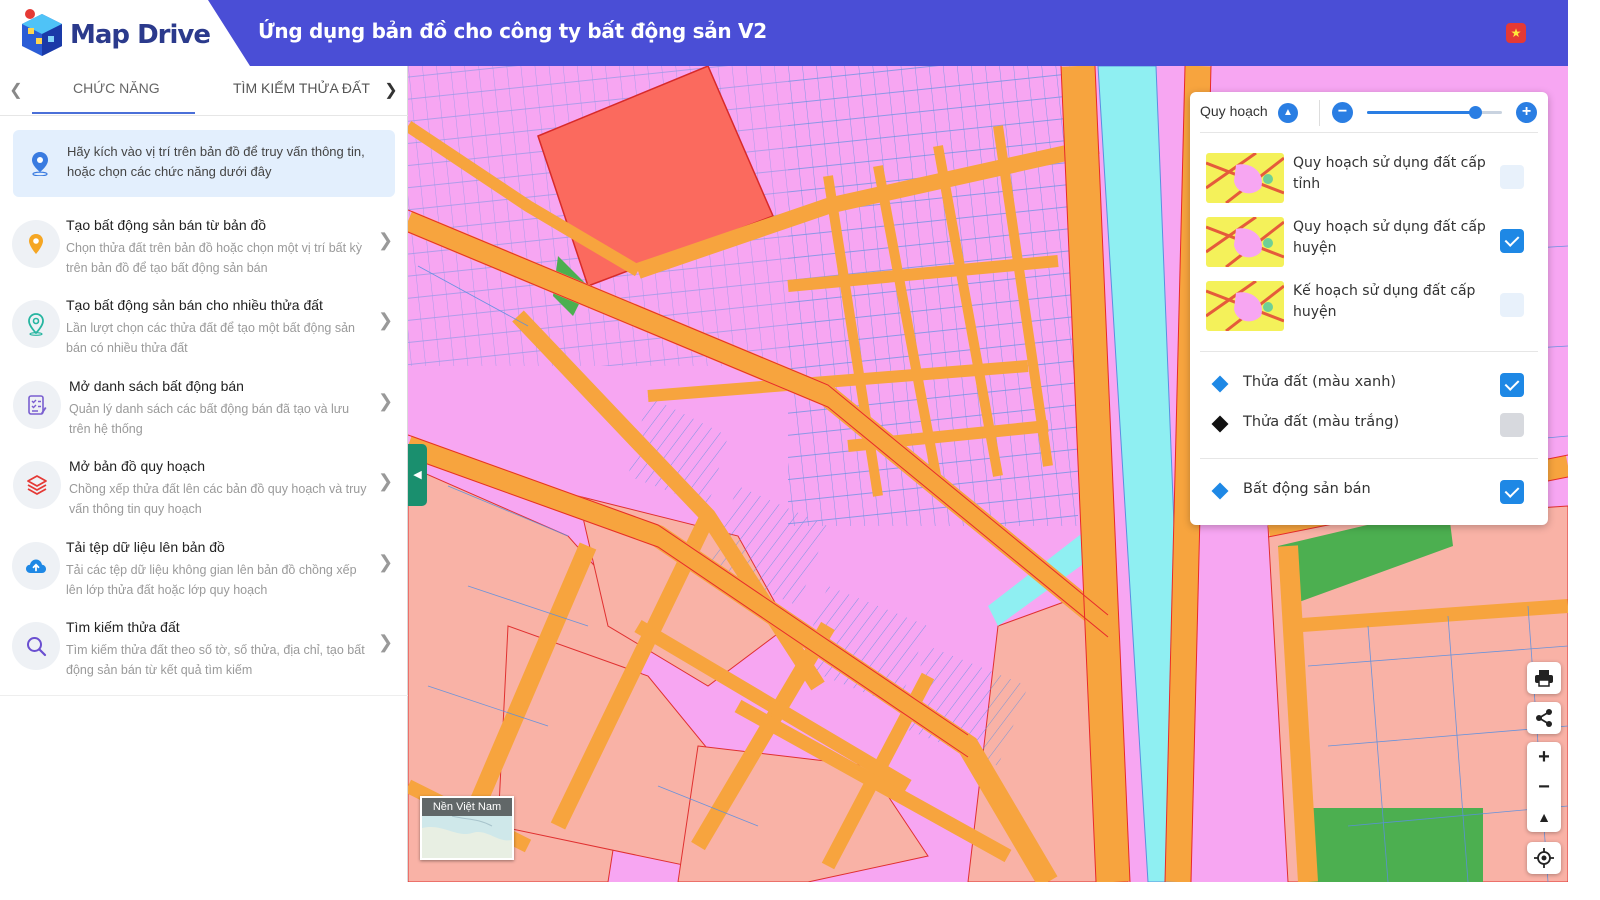 This screenshot has width=1600, height=900. I want to click on zoom-controls: + − ▲, so click(1544, 787).